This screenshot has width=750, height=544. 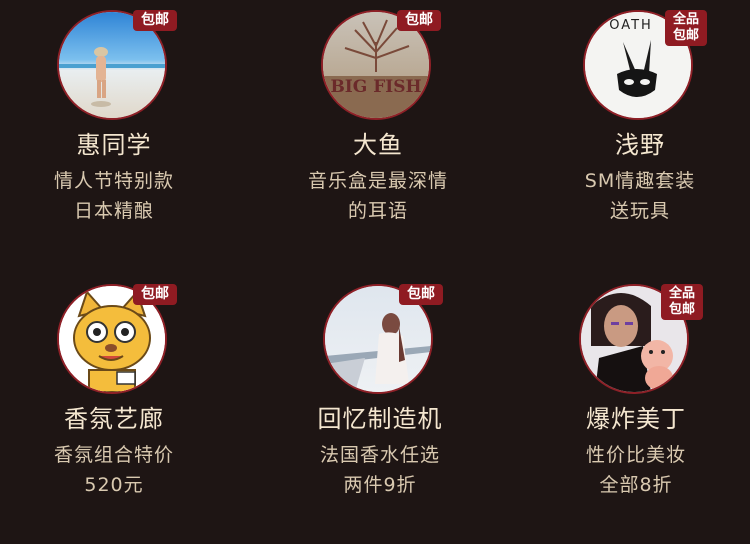 What do you see at coordinates (113, 211) in the screenshot?
I see `promo-line-2: 日本精酿` at bounding box center [113, 211].